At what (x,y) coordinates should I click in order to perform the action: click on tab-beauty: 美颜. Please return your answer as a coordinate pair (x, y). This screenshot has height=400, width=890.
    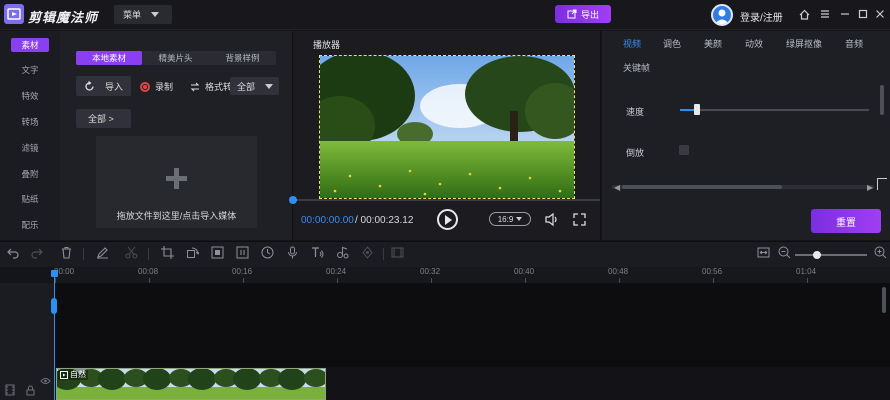
    Looking at the image, I should click on (713, 43).